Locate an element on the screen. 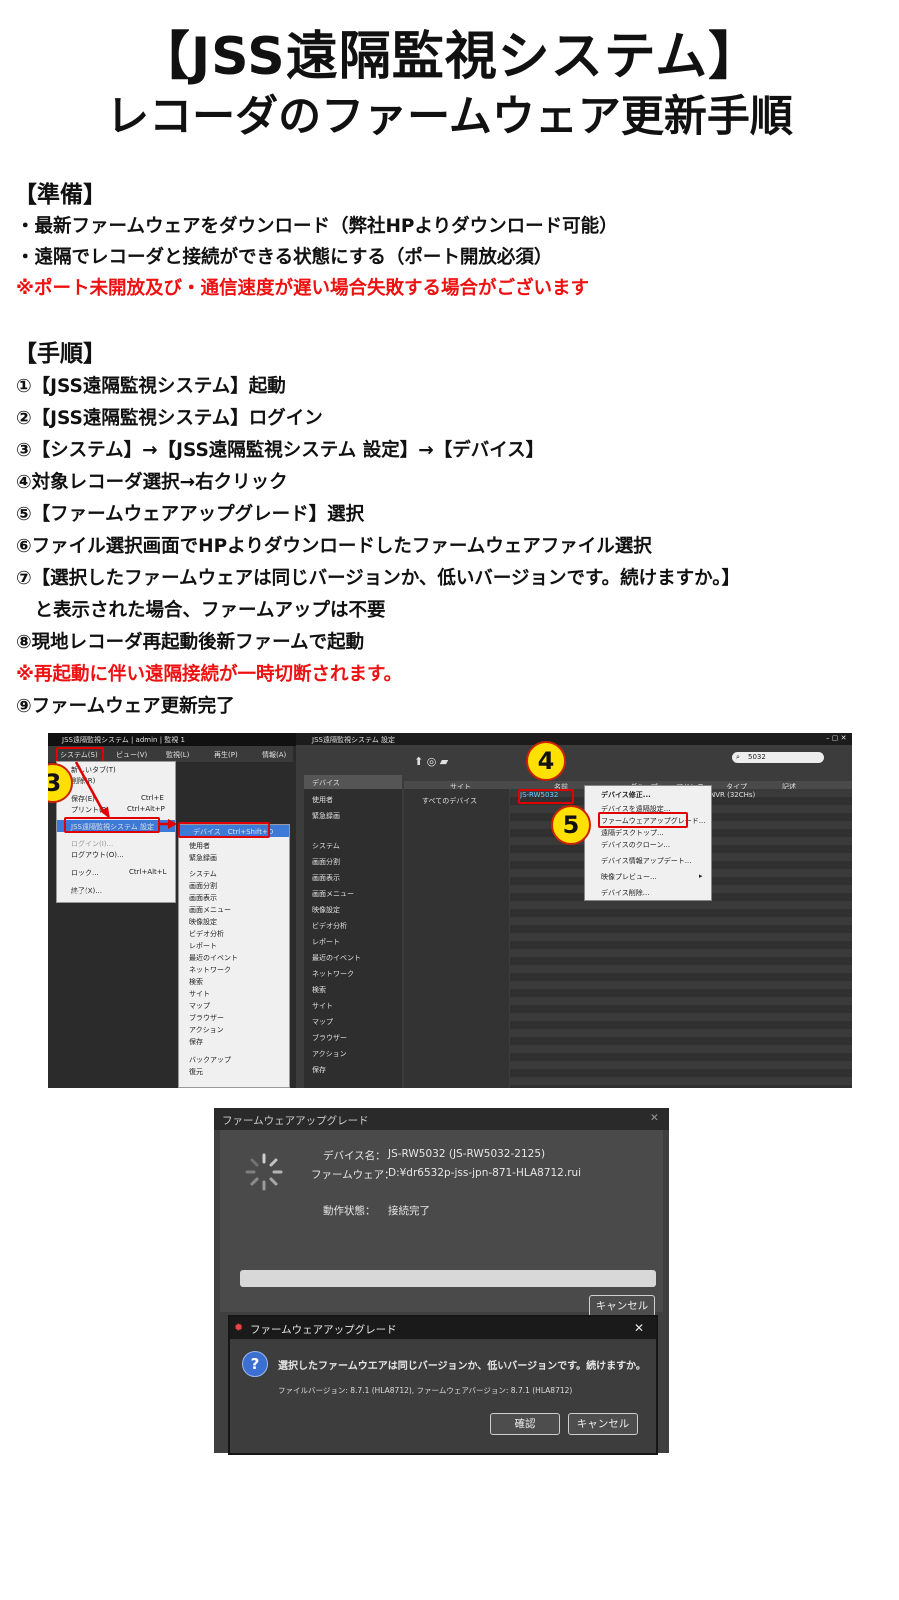  dialog-message: 選択したファームウエアは同じバージョンか、低いバージョンです。続けますか。 is located at coordinates (462, 1366).